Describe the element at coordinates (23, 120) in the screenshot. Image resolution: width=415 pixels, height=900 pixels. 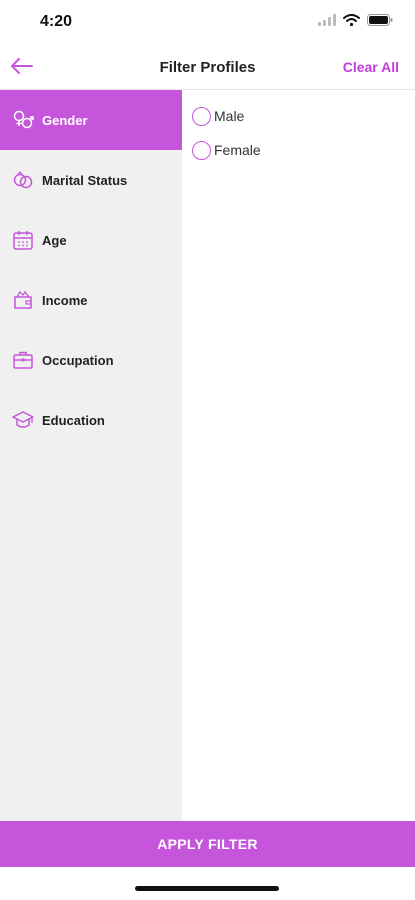
I see `gender-icon` at that location.